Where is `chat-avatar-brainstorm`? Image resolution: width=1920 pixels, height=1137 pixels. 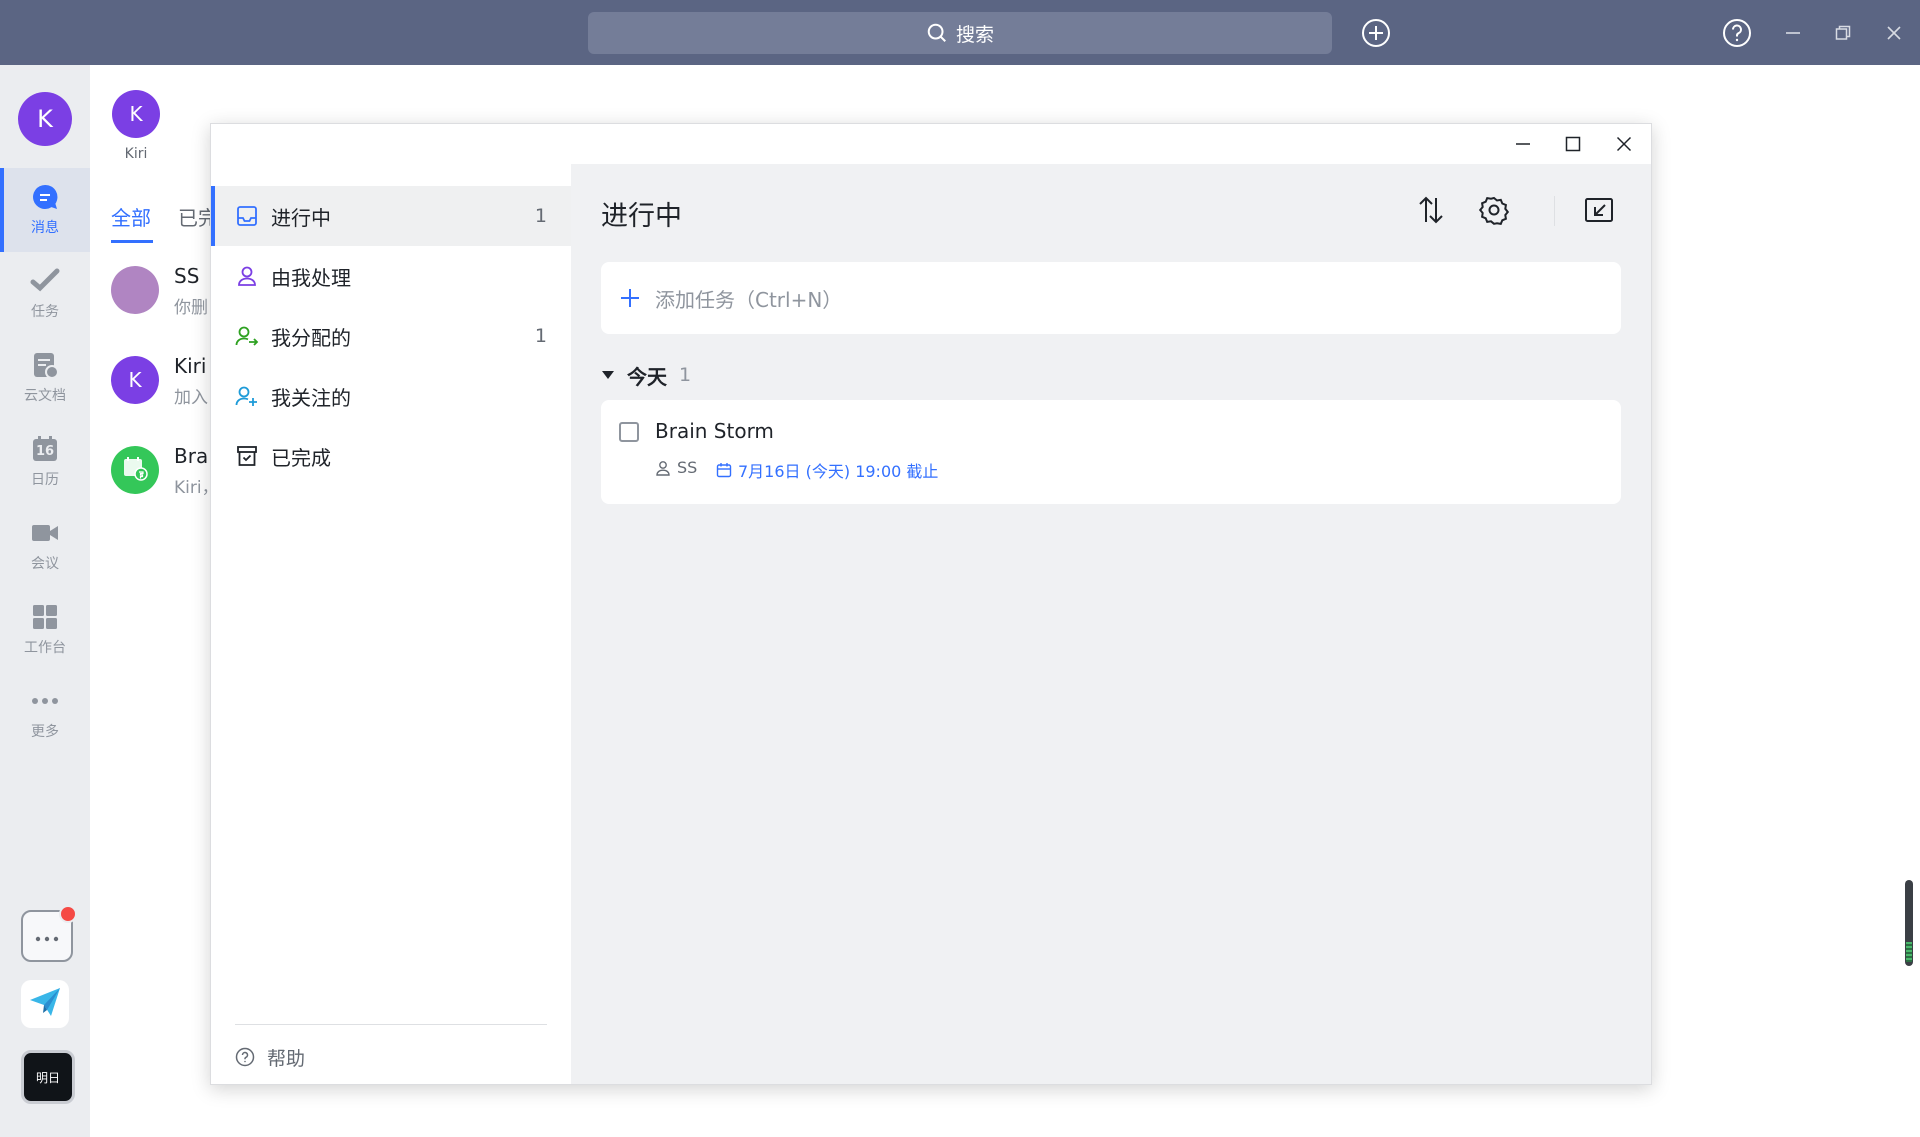 chat-avatar-brainstorm is located at coordinates (135, 470).